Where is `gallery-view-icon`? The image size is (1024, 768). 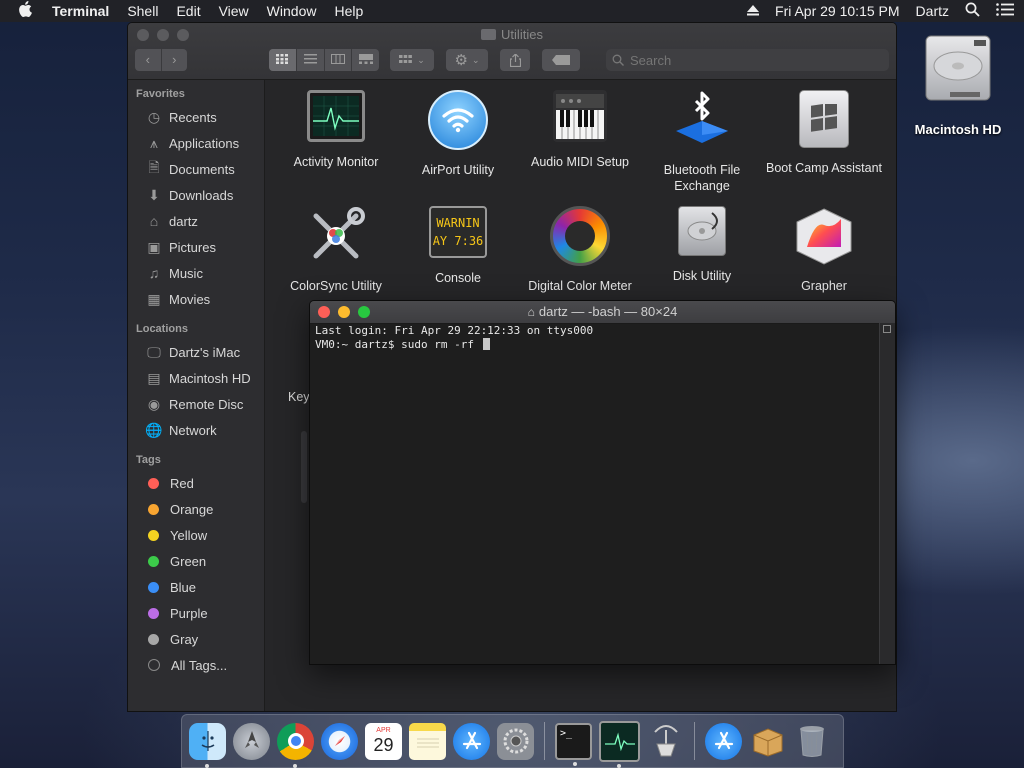 gallery-view-icon is located at coordinates (365, 60).